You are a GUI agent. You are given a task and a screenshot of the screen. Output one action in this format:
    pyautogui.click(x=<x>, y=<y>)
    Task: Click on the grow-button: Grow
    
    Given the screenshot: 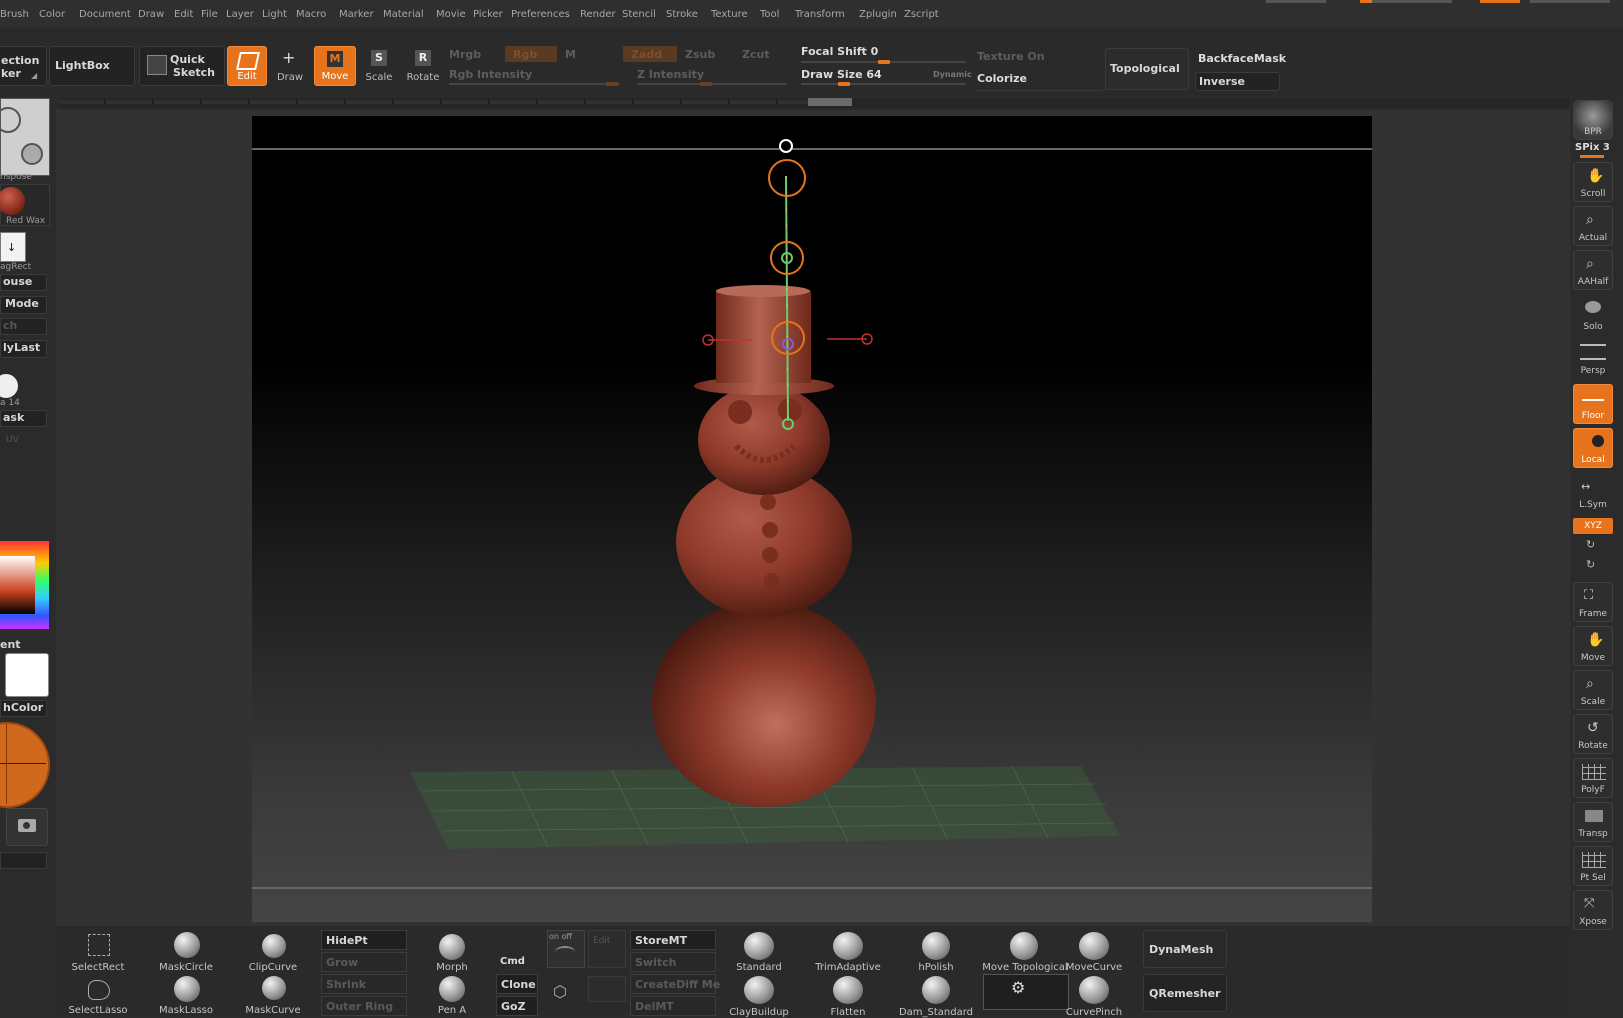 What is the action you would take?
    pyautogui.click(x=364, y=962)
    